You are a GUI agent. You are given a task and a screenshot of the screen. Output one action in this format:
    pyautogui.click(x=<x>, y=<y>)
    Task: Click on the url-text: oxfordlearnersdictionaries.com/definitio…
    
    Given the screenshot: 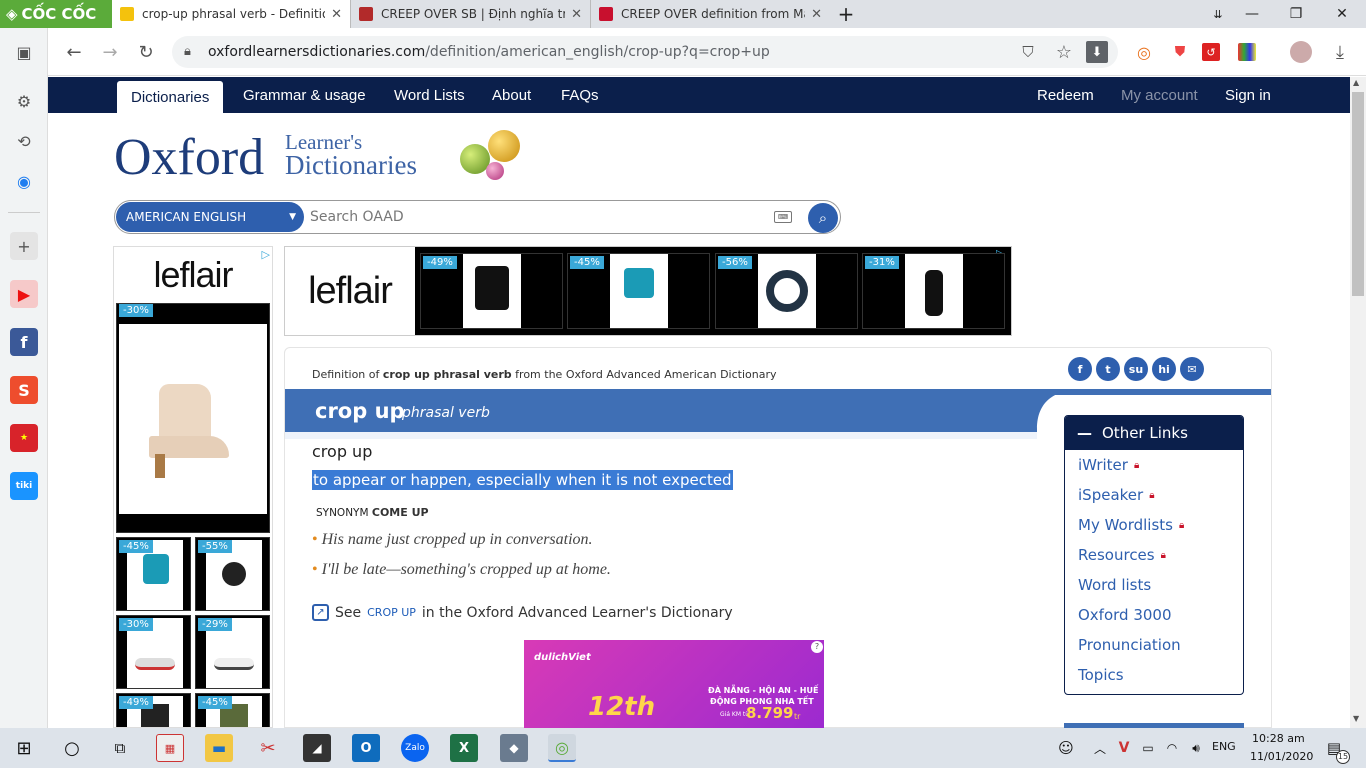 What is the action you would take?
    pyautogui.click(x=489, y=52)
    